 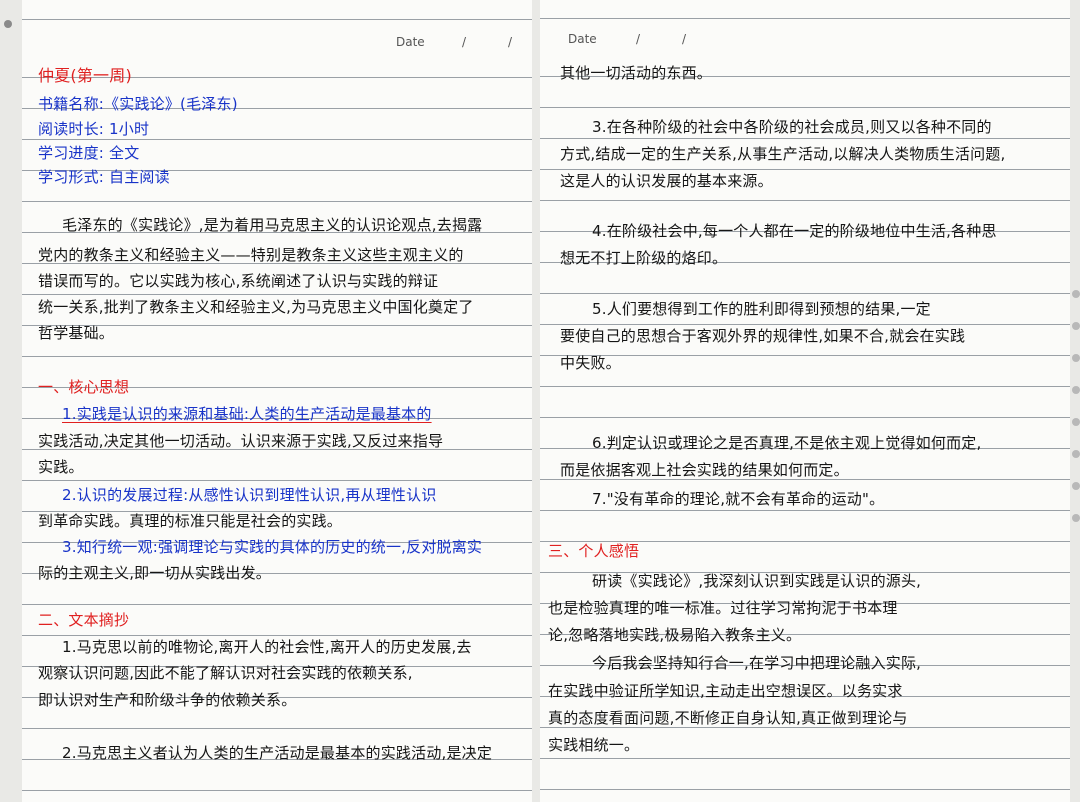 I want to click on section-title-reflections: 三、个人感悟, so click(x=594, y=551).